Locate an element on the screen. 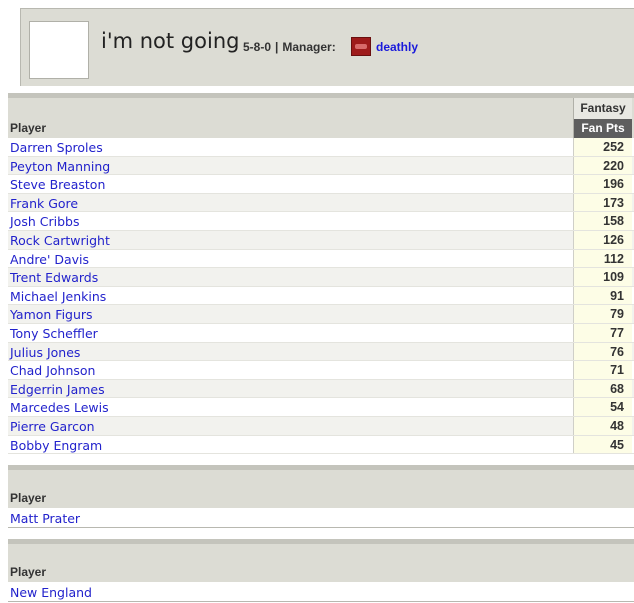 This screenshot has height=603, width=634. table-row: Frank Gore 173 is located at coordinates (321, 203).